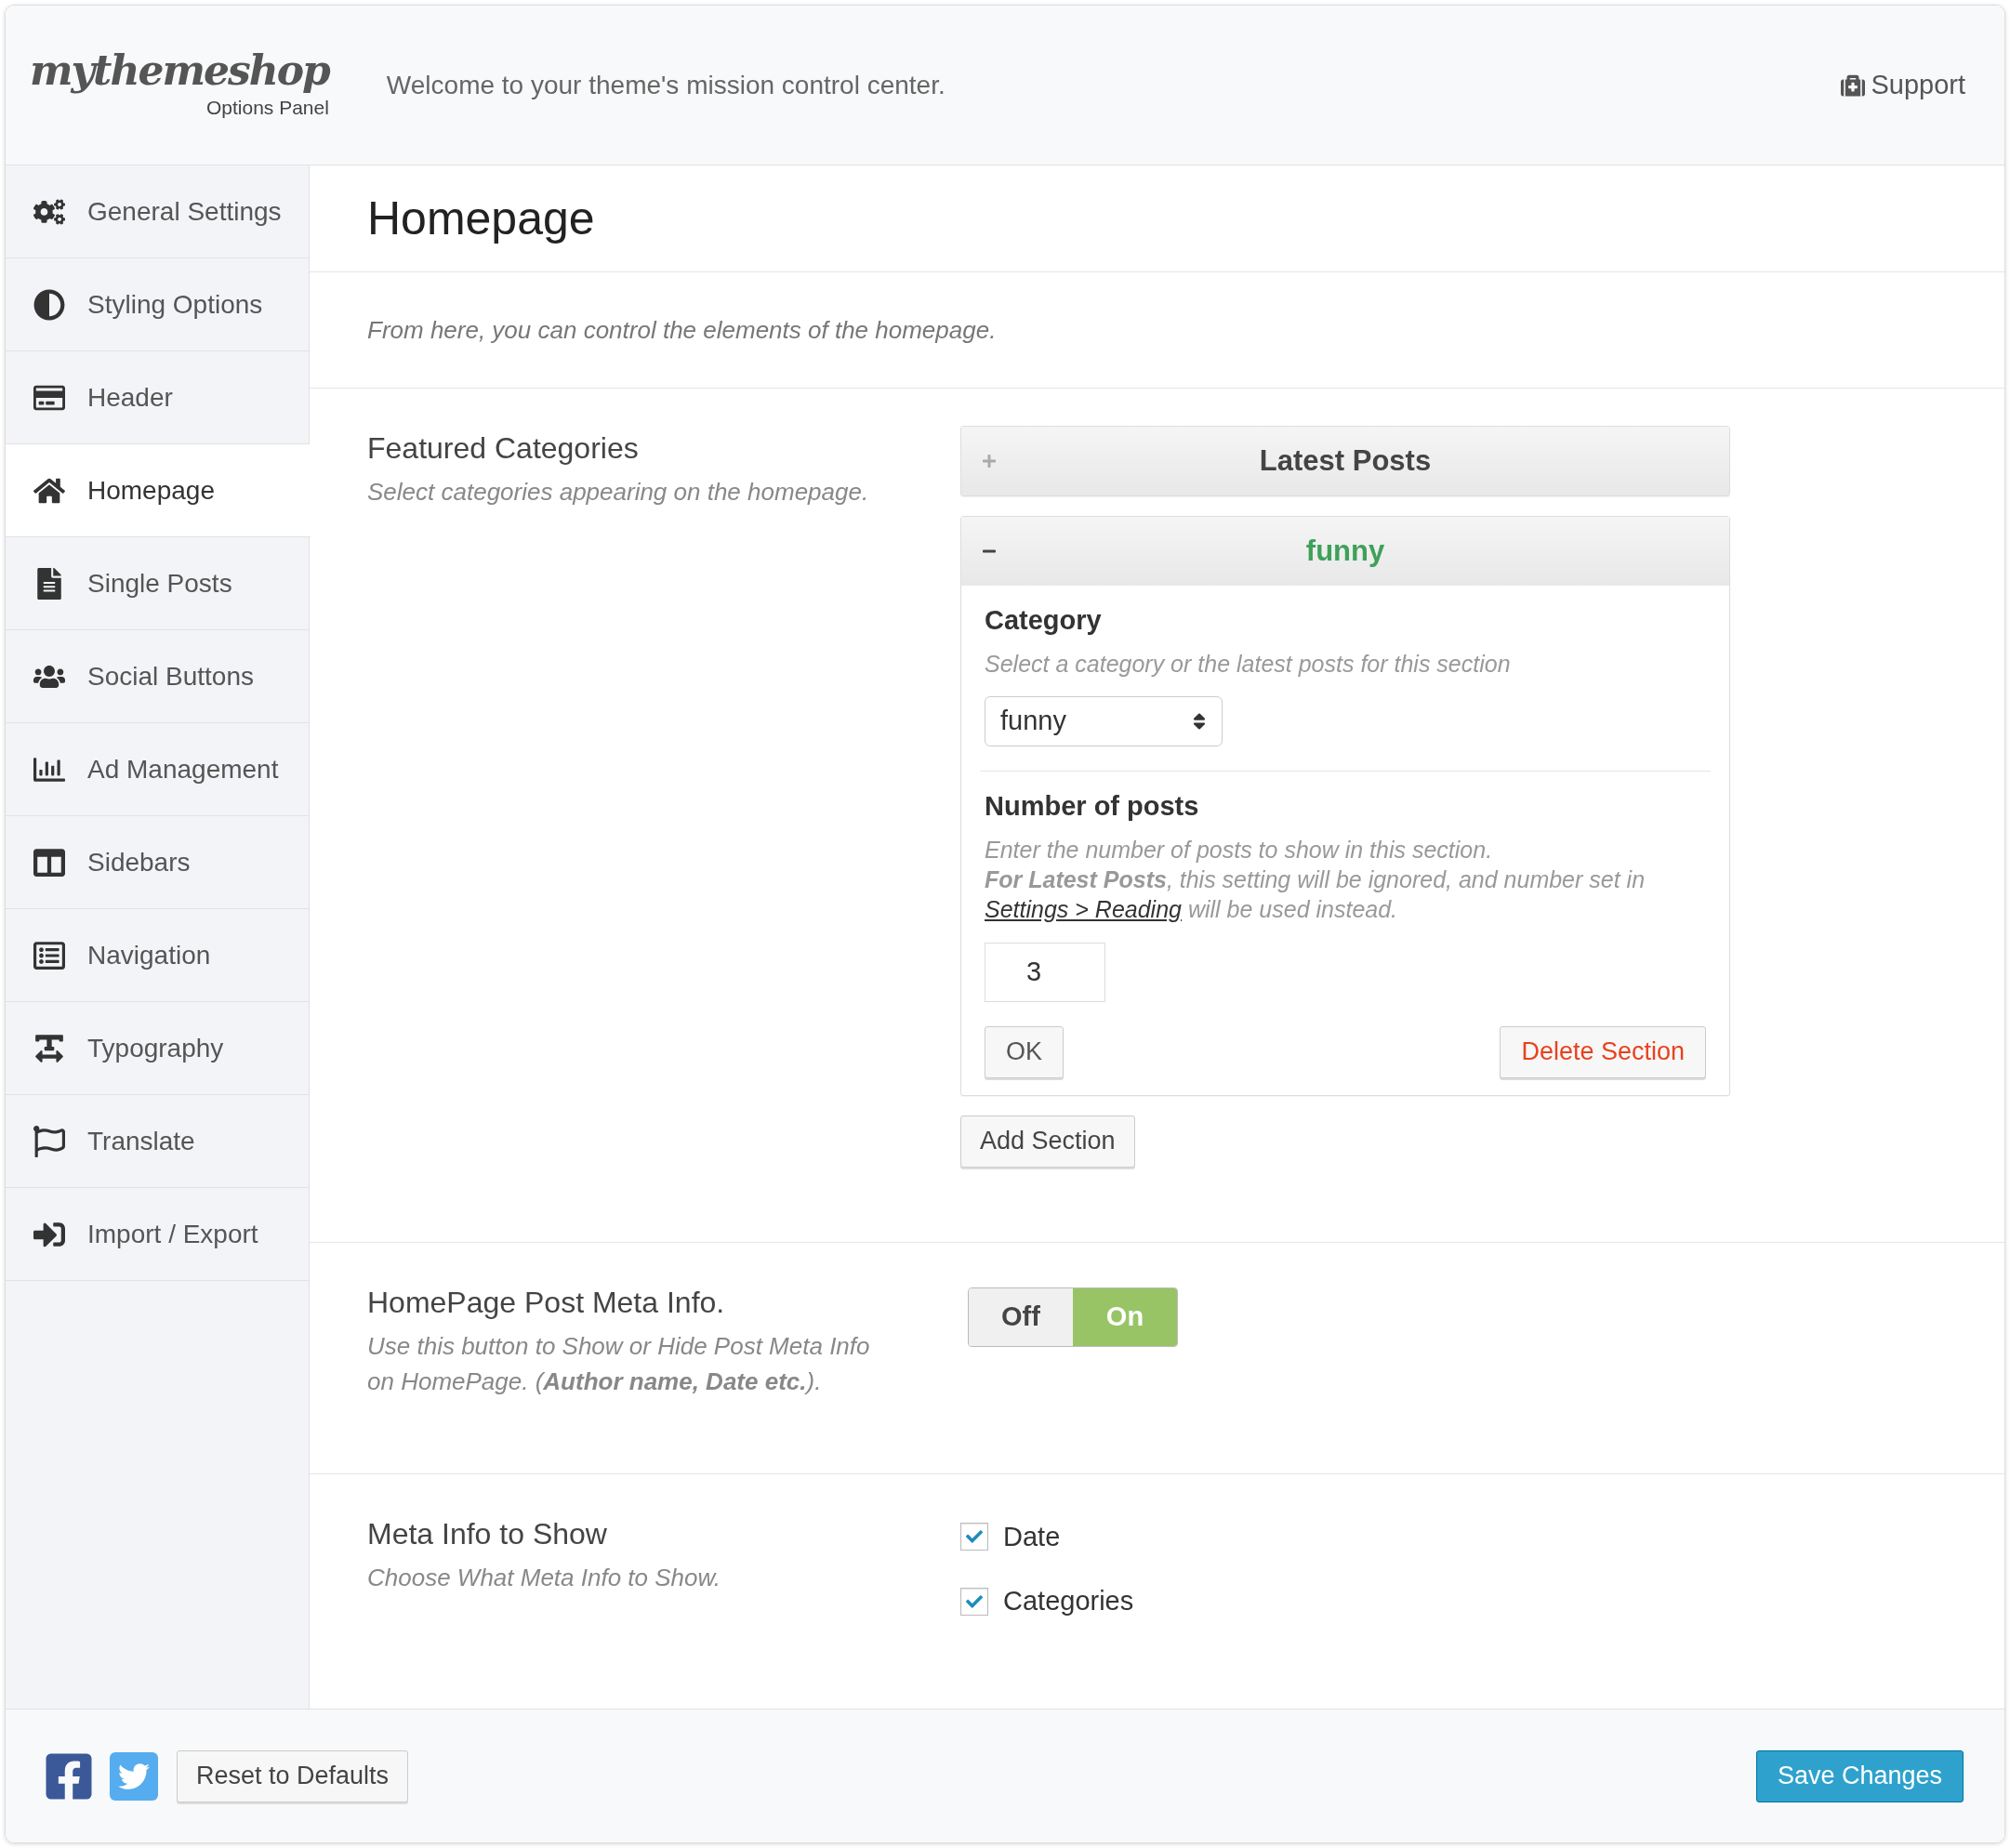 This screenshot has height=1848, width=2010. I want to click on delete-section-button: Delete Section, so click(1603, 1051).